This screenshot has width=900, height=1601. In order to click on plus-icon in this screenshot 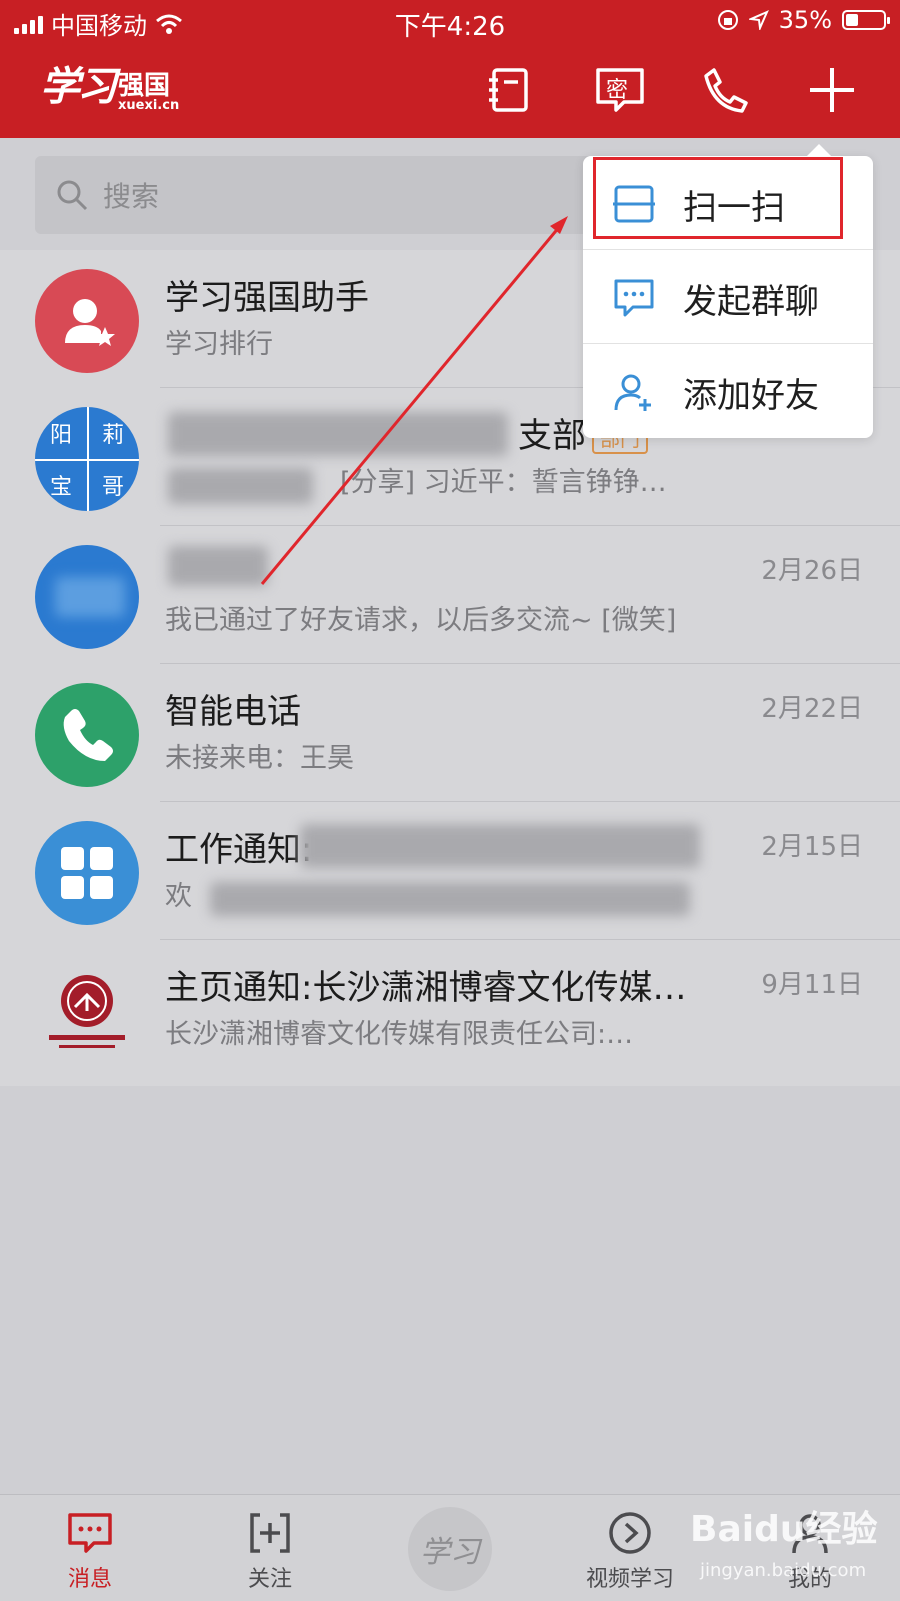, I will do `click(832, 90)`.